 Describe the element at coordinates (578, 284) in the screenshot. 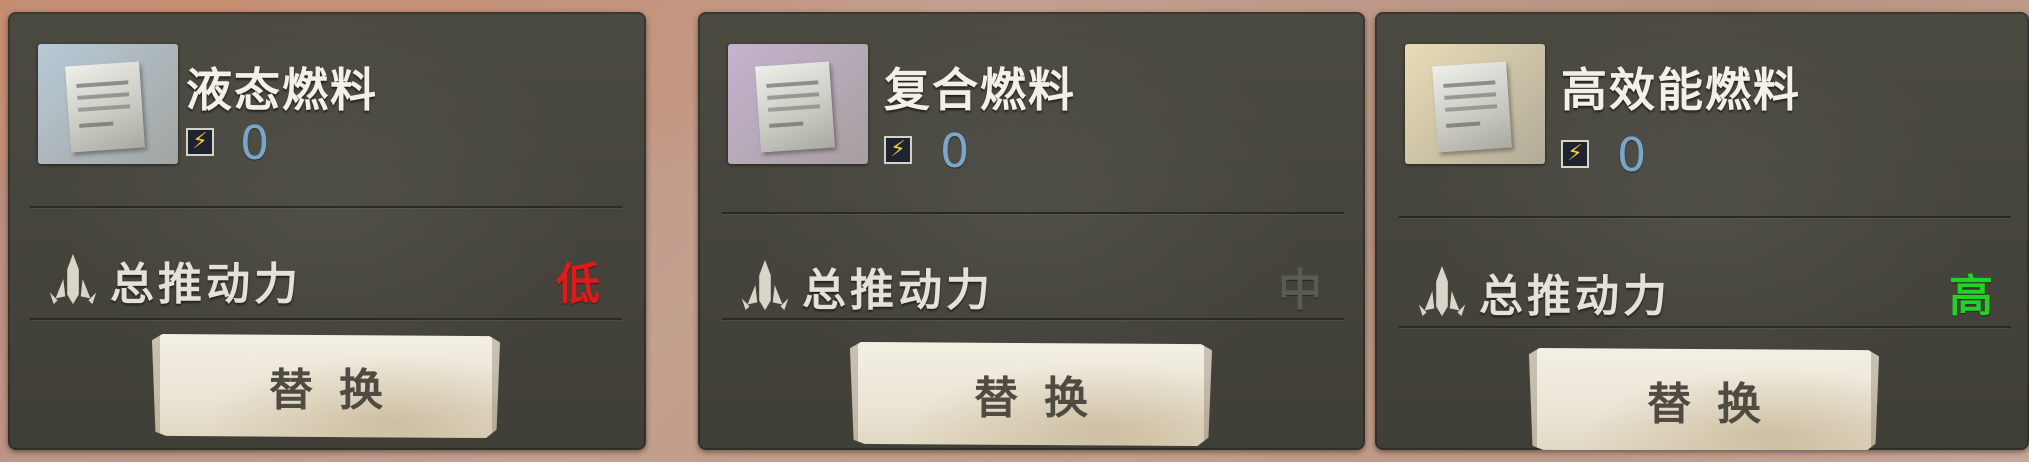

I see `thrust-level: 低` at that location.